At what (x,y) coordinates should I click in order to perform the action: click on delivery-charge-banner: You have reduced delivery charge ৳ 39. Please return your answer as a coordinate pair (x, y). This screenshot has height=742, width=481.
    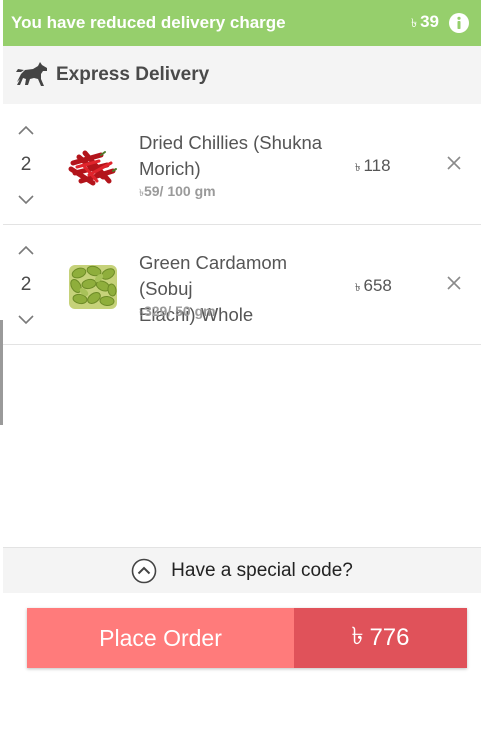
    Looking at the image, I should click on (242, 23).